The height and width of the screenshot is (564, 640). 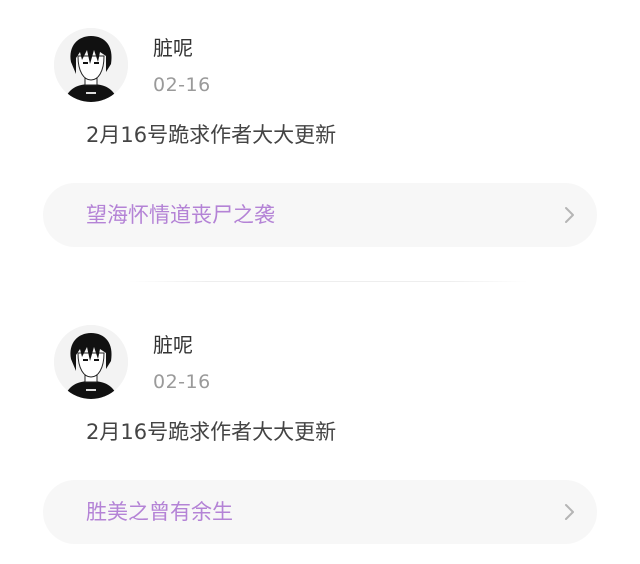 What do you see at coordinates (159, 512) in the screenshot?
I see `book-title: 胜美之曾有余生` at bounding box center [159, 512].